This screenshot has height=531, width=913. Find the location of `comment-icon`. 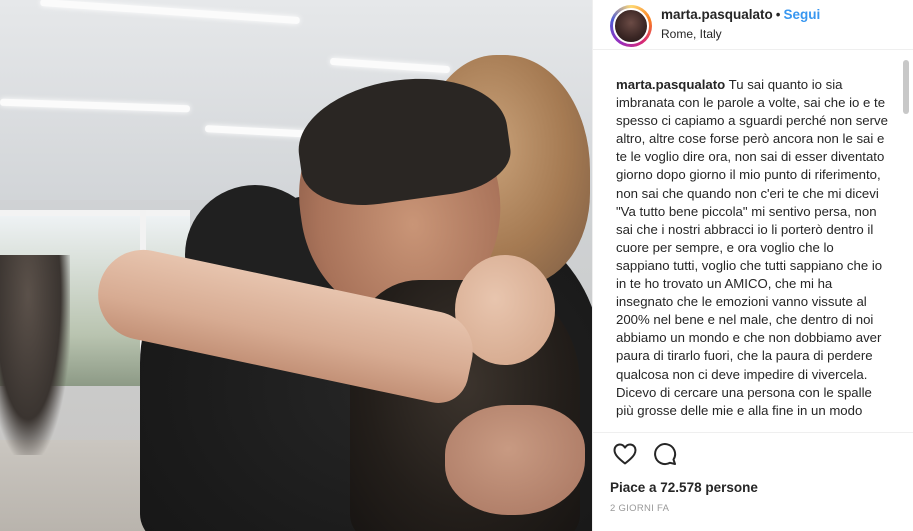

comment-icon is located at coordinates (665, 454).